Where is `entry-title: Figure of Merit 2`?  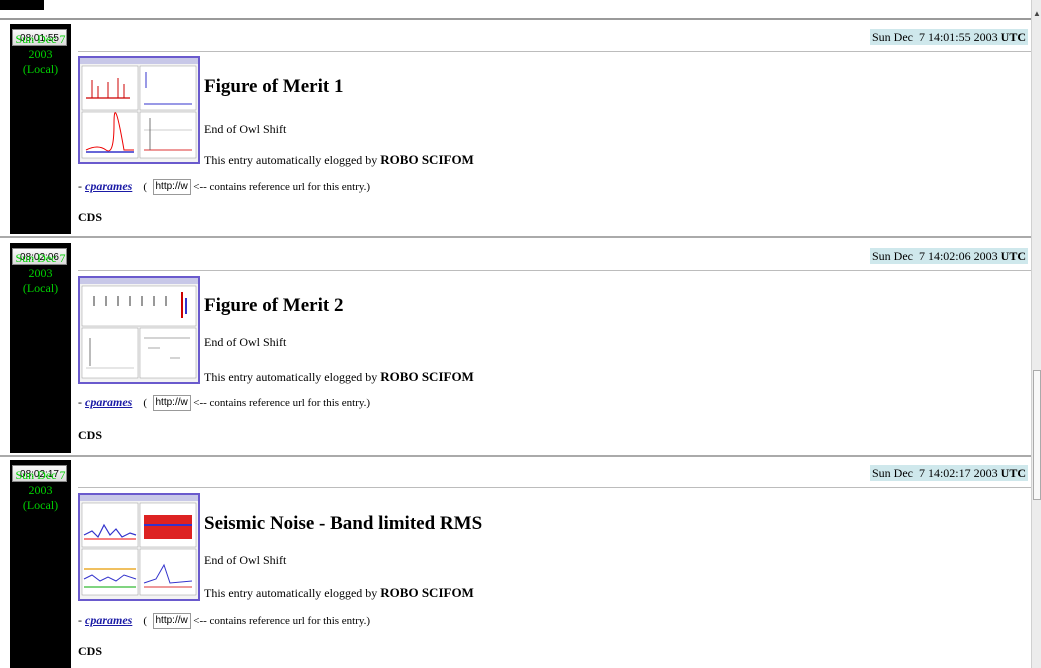 entry-title: Figure of Merit 2 is located at coordinates (274, 305).